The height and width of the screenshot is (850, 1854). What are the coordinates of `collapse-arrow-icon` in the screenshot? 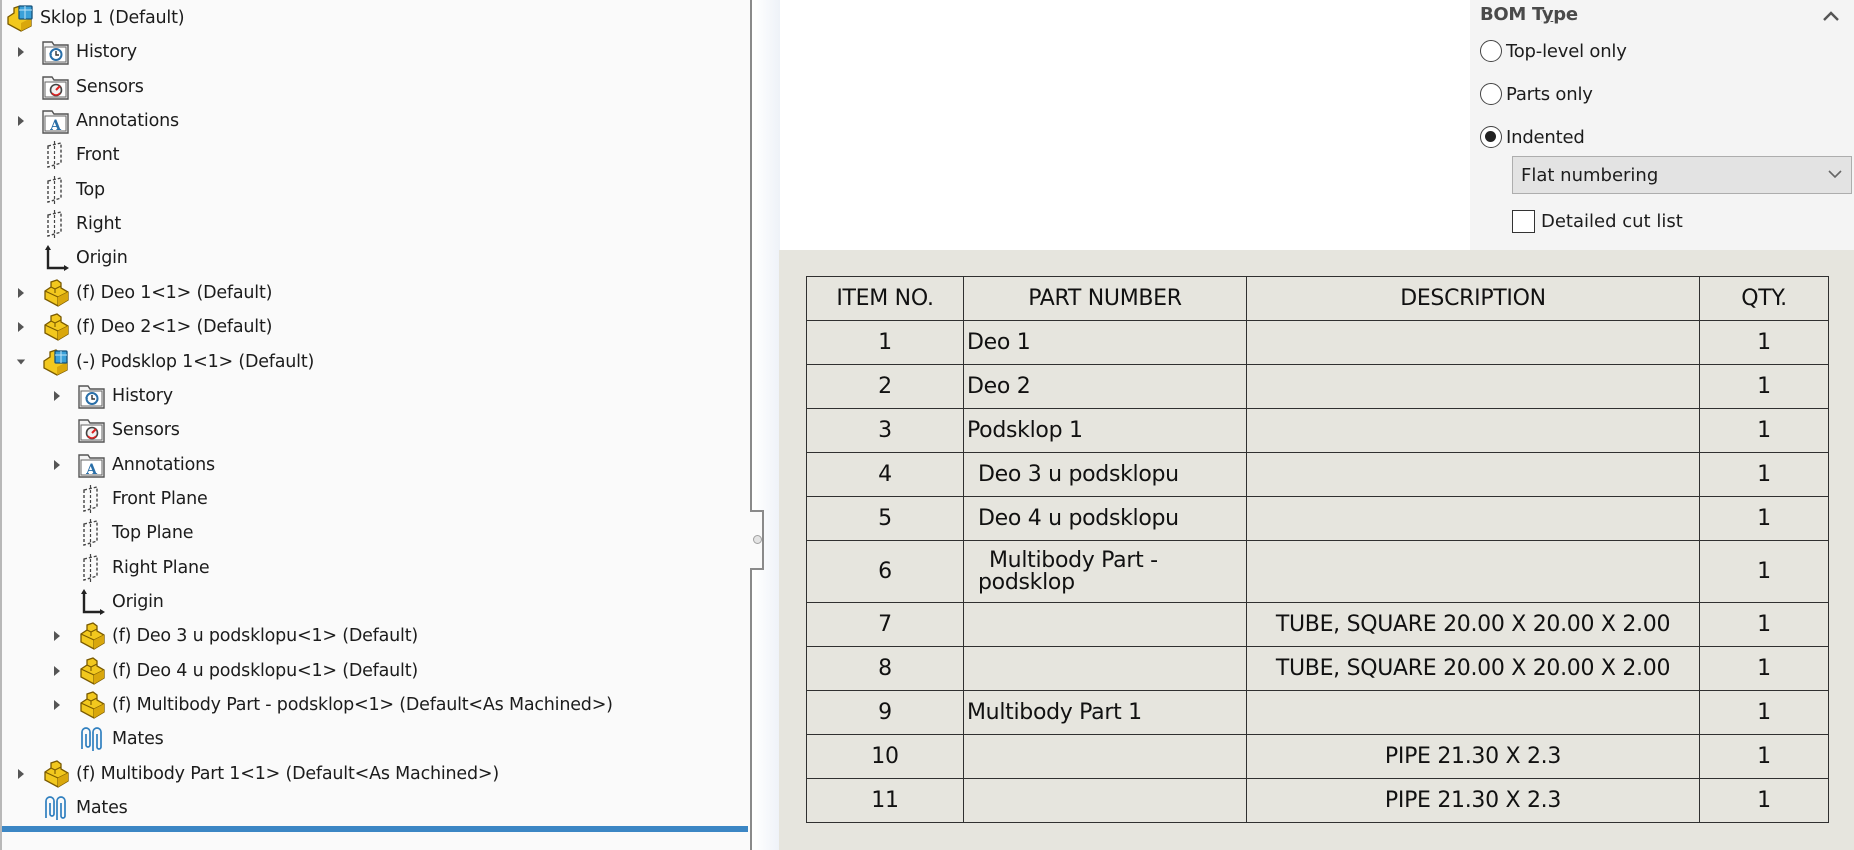 It's located at (21, 362).